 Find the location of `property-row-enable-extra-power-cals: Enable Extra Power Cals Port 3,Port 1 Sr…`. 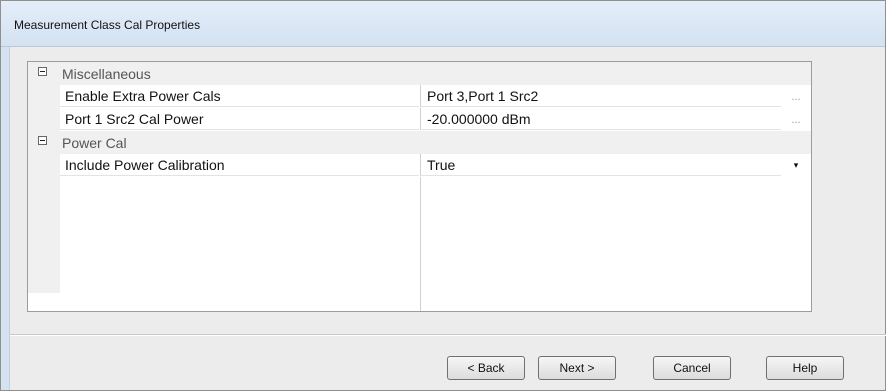

property-row-enable-extra-power-cals: Enable Extra Power Cals Port 3,Port 1 Sr… is located at coordinates (419, 96).